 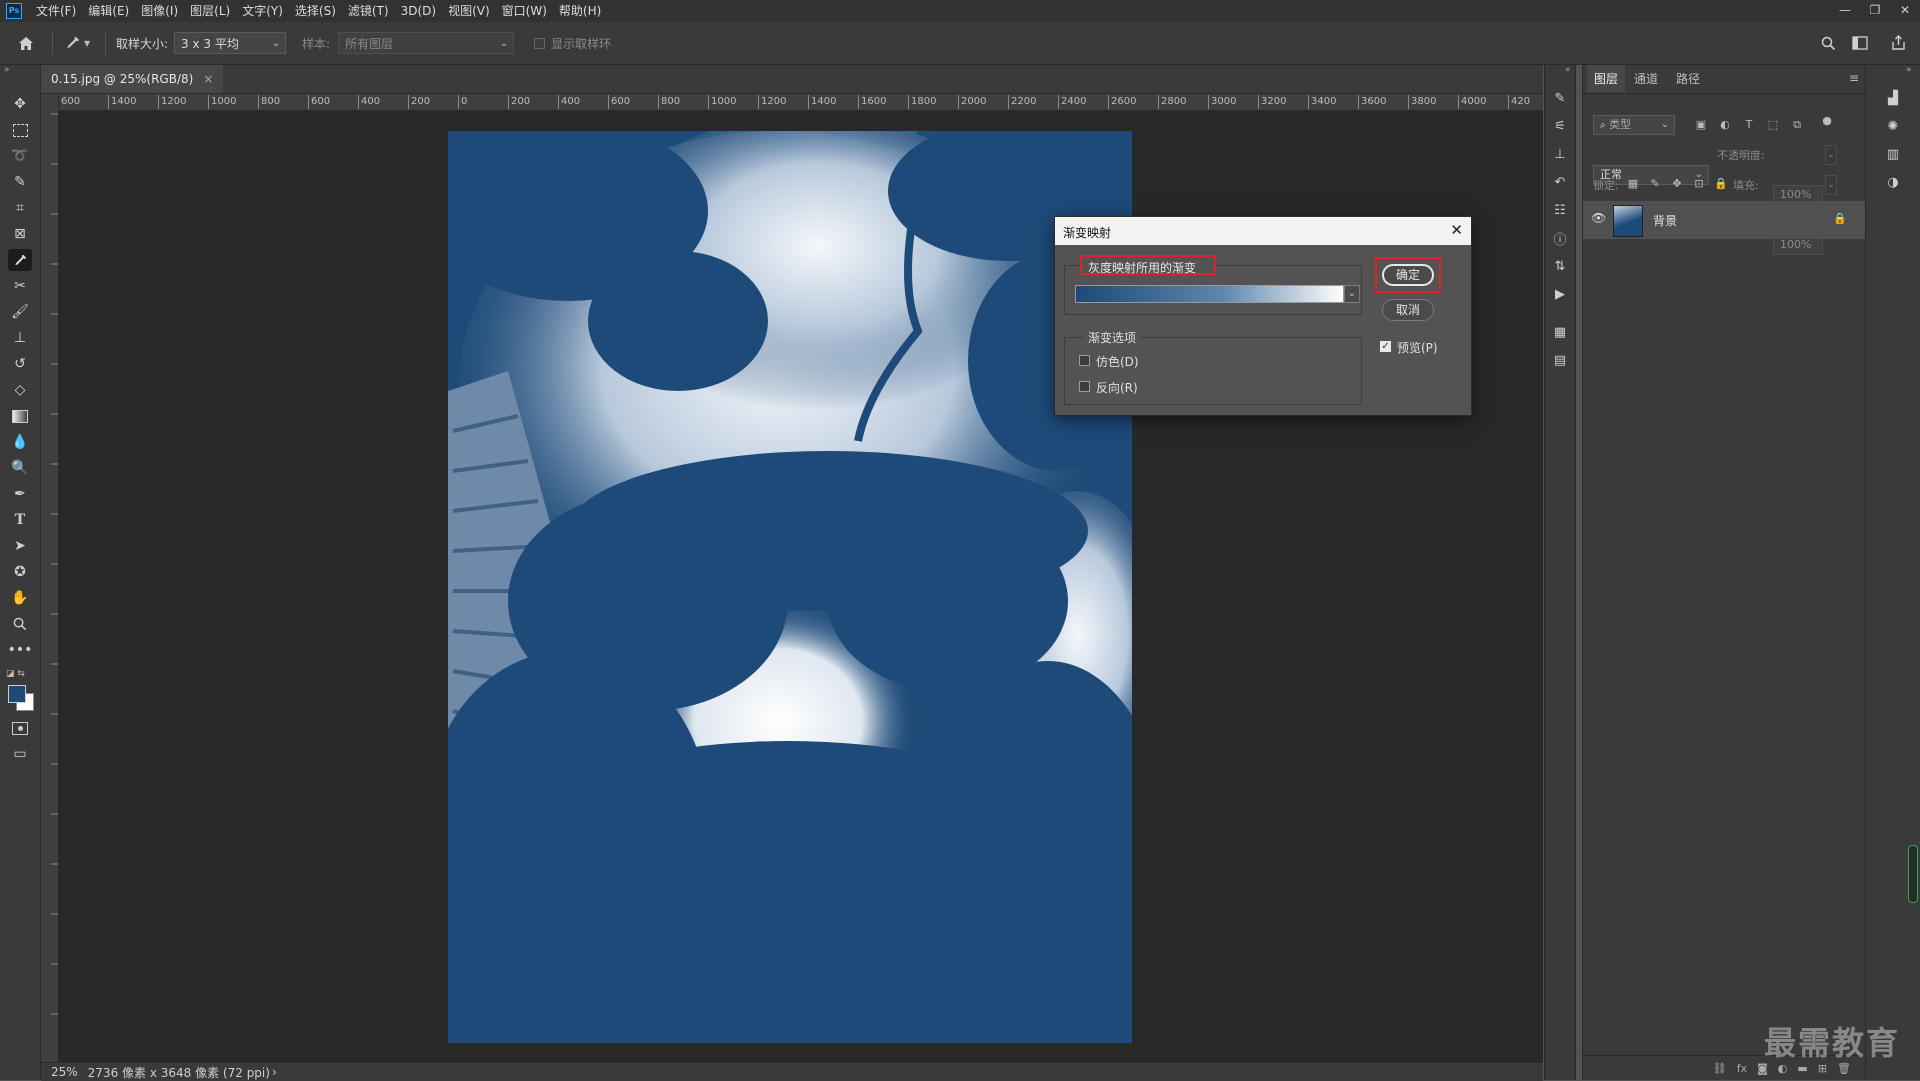 I want to click on screen-mode-icon: ▭, so click(x=20, y=754).